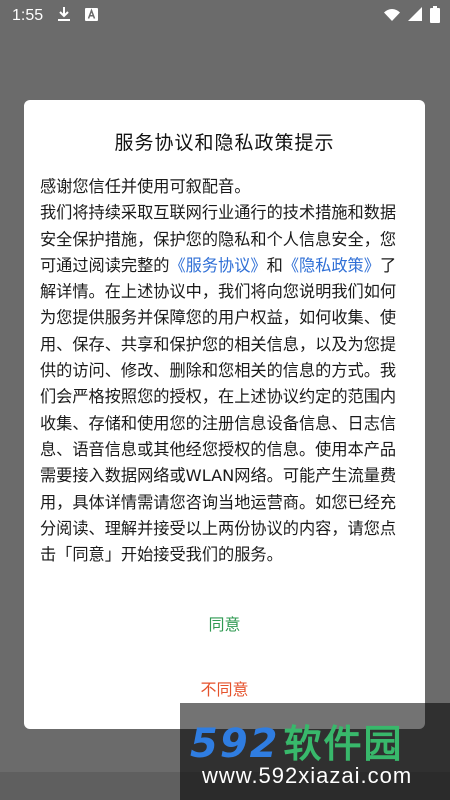  Describe the element at coordinates (218, 265) in the screenshot. I see `service-agreement-link: 《服务协议》` at that location.